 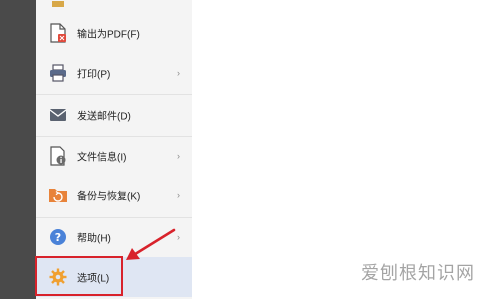 What do you see at coordinates (79, 276) in the screenshot?
I see `options-highlight-box` at bounding box center [79, 276].